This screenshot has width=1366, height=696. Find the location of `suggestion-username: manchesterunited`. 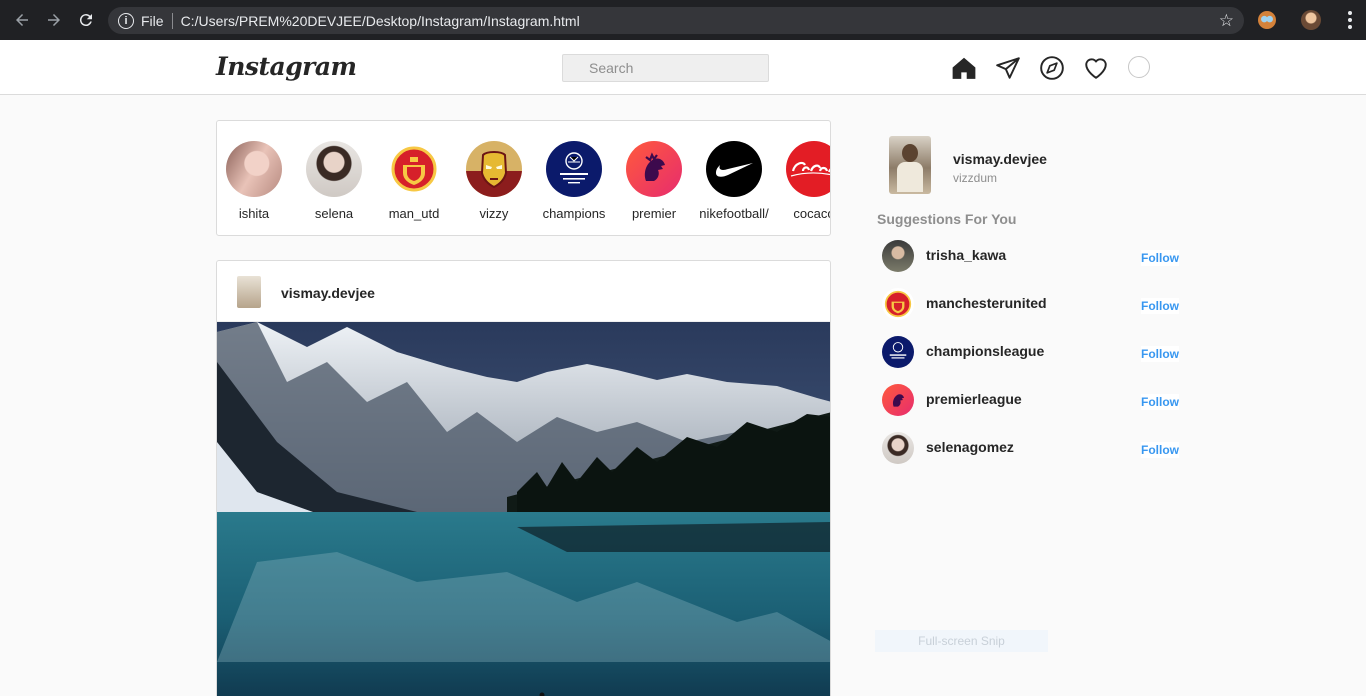

suggestion-username: manchesterunited is located at coordinates (986, 303).